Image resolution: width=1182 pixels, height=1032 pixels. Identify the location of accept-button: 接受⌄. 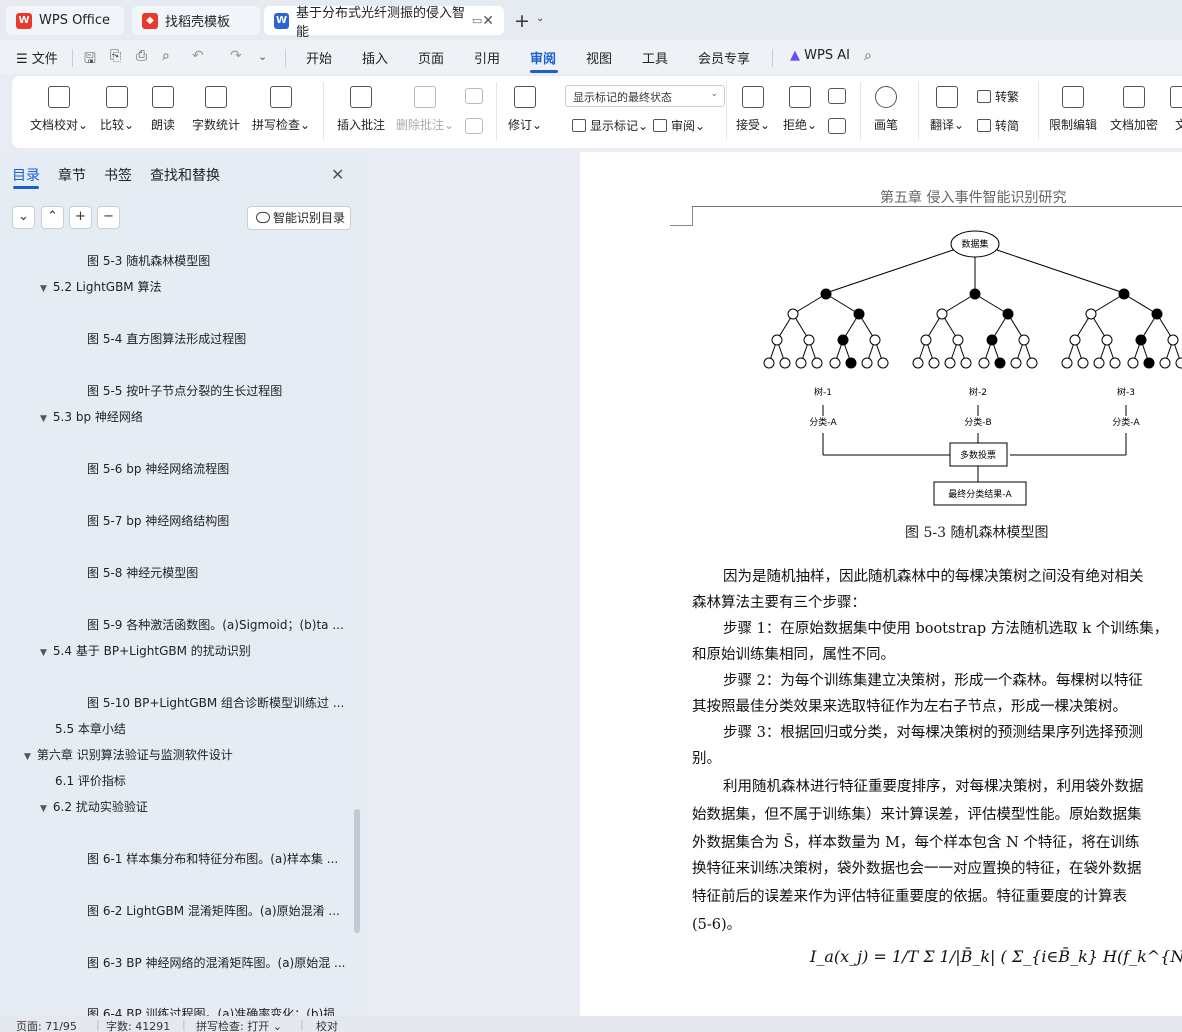
(753, 109).